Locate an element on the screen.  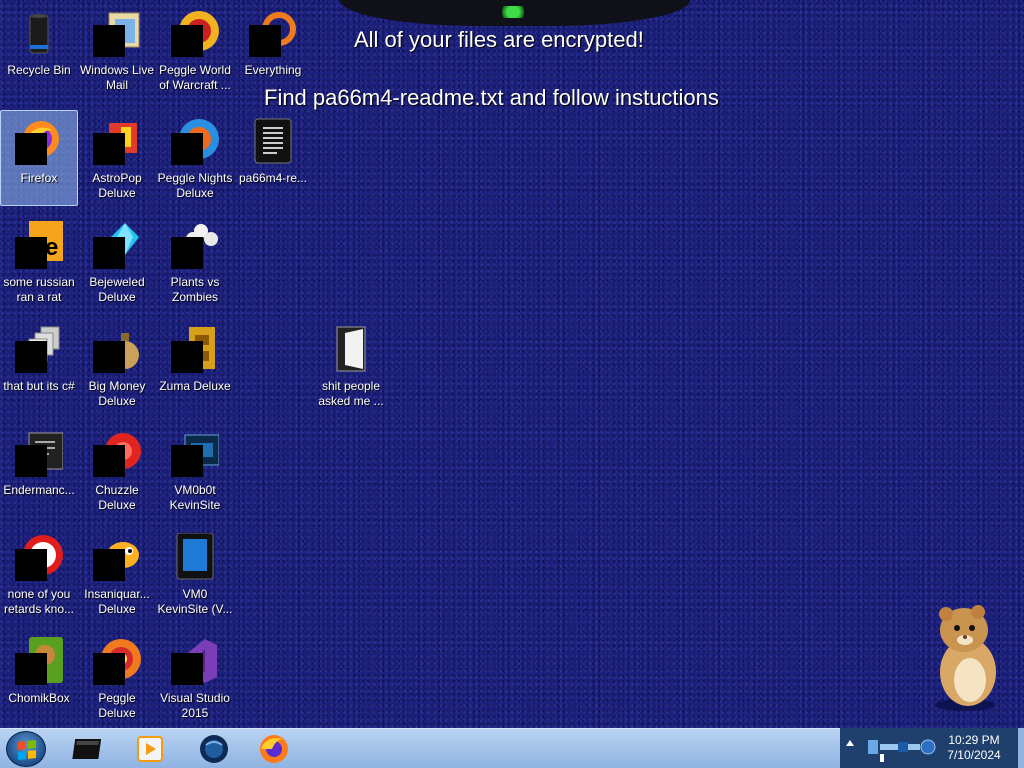
hamster-desktop-pet is located at coordinates (965, 656).